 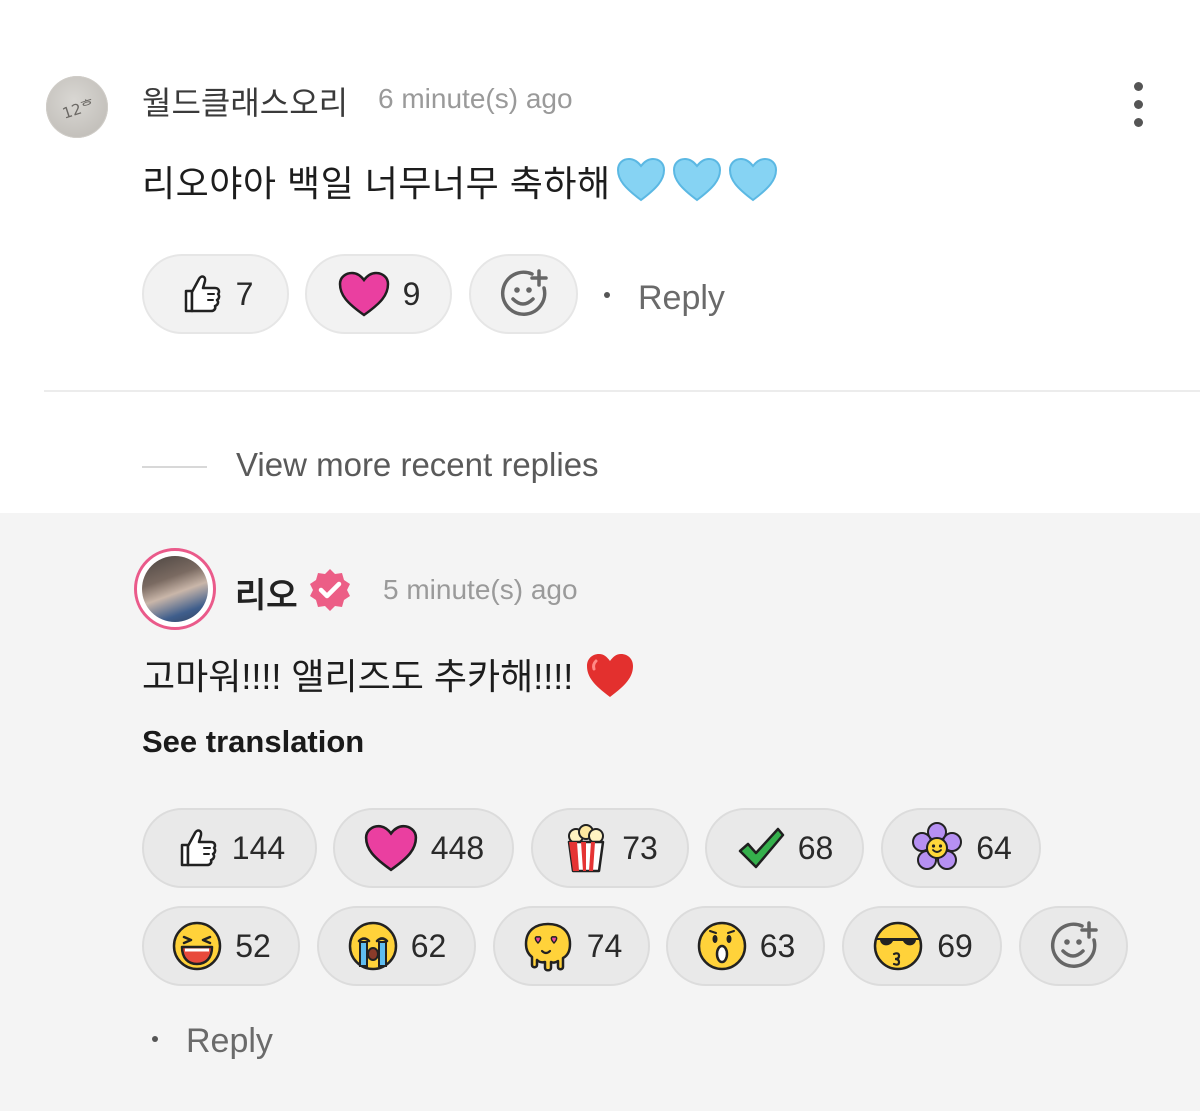 I want to click on reaction-popcorn: 73, so click(x=610, y=848).